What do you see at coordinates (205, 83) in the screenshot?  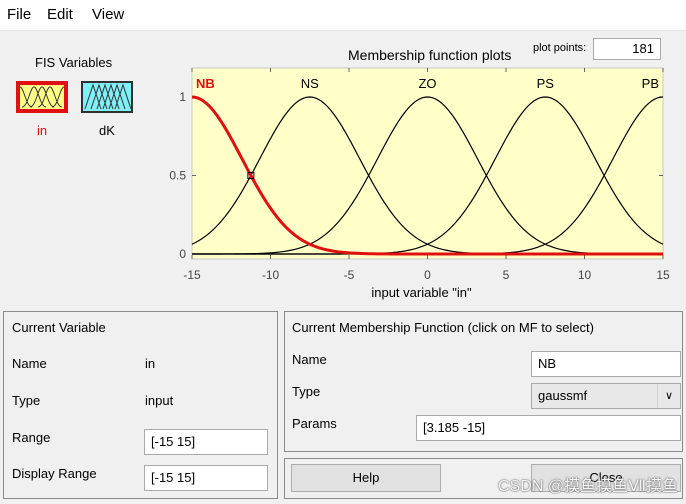 I see `mf-label-nb: NB` at bounding box center [205, 83].